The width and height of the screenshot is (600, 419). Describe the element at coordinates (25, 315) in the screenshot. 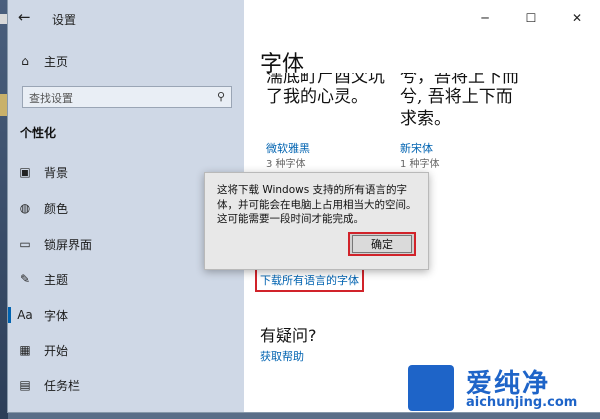

I see `font-icon: Aa` at that location.